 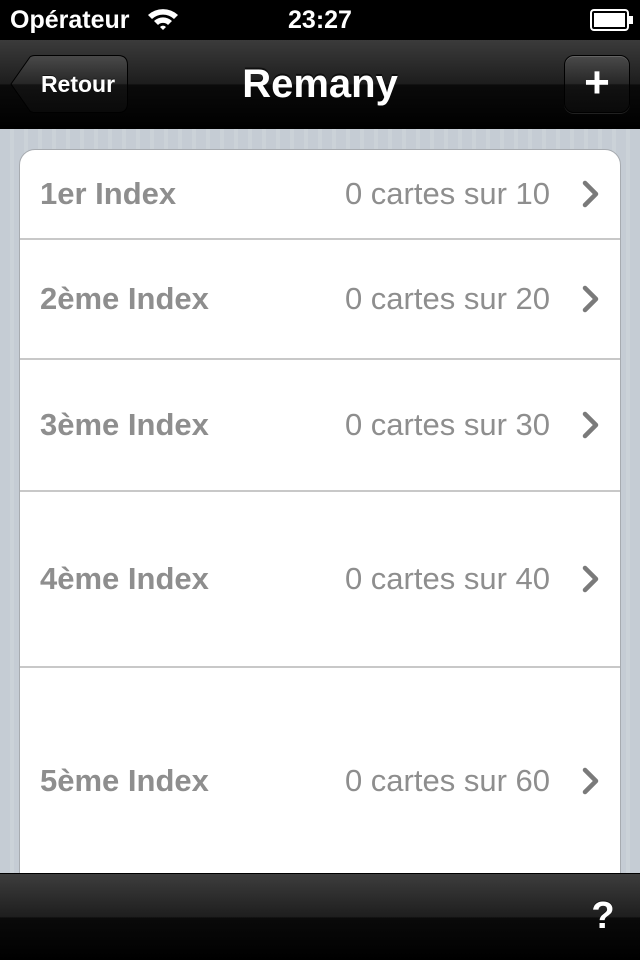 I want to click on plus-icon: +, so click(x=597, y=82).